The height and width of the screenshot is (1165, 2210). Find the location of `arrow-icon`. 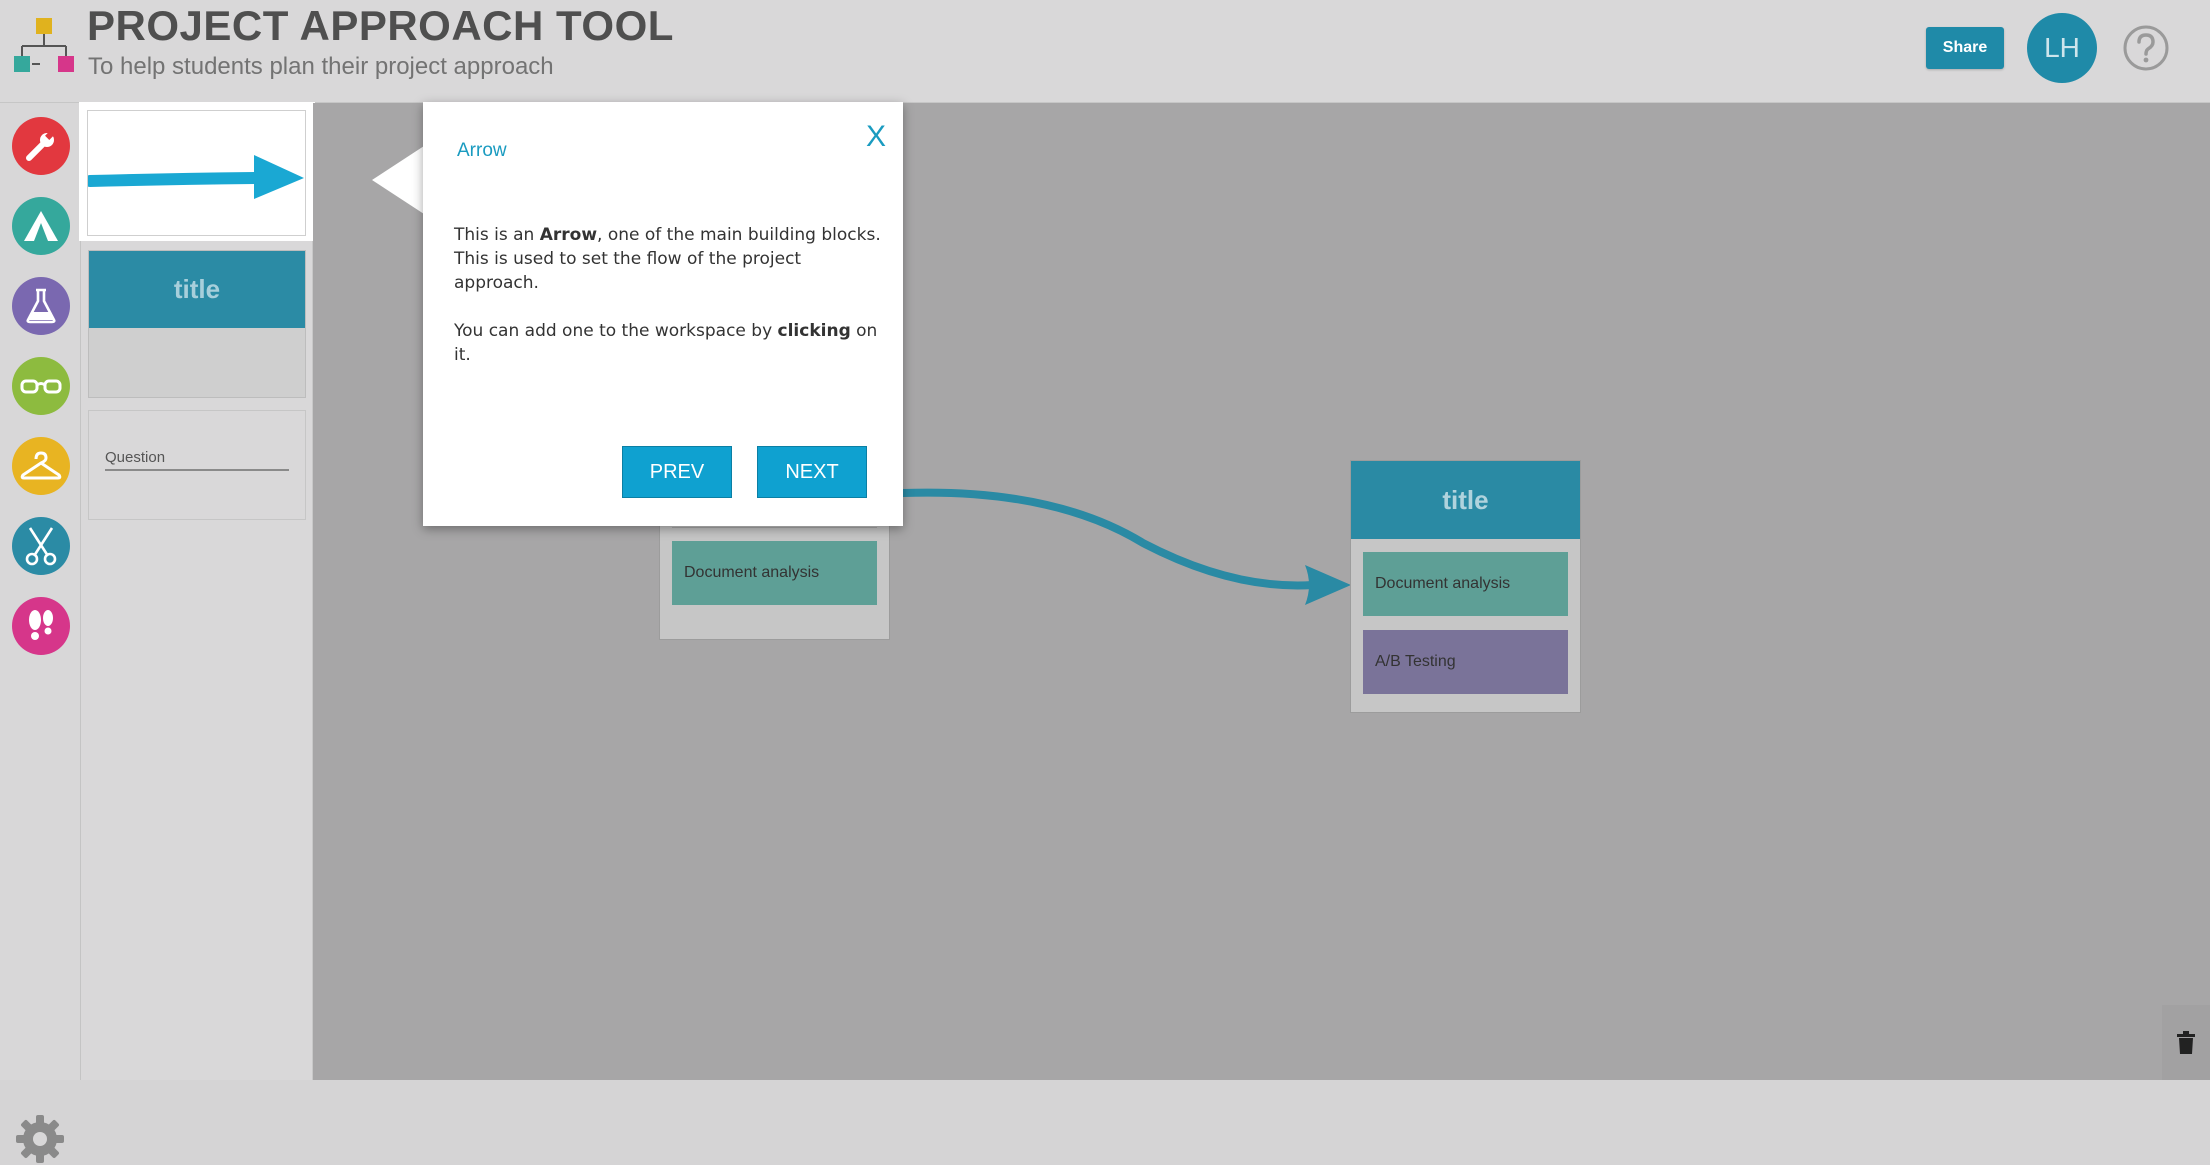

arrow-icon is located at coordinates (194, 177).